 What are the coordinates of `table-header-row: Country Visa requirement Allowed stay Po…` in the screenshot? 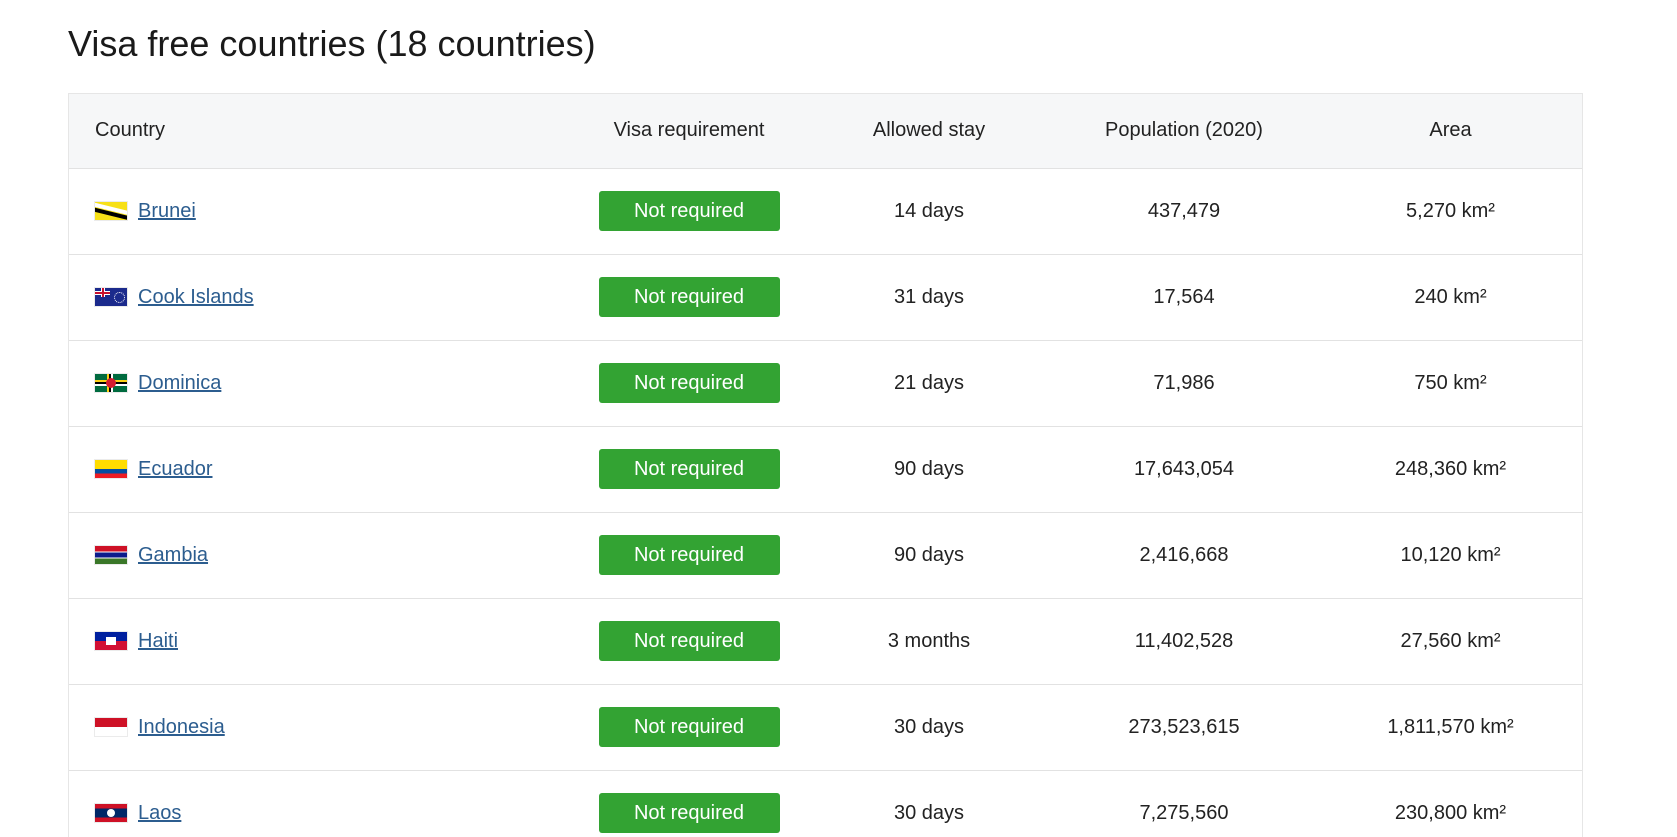 It's located at (825, 131).